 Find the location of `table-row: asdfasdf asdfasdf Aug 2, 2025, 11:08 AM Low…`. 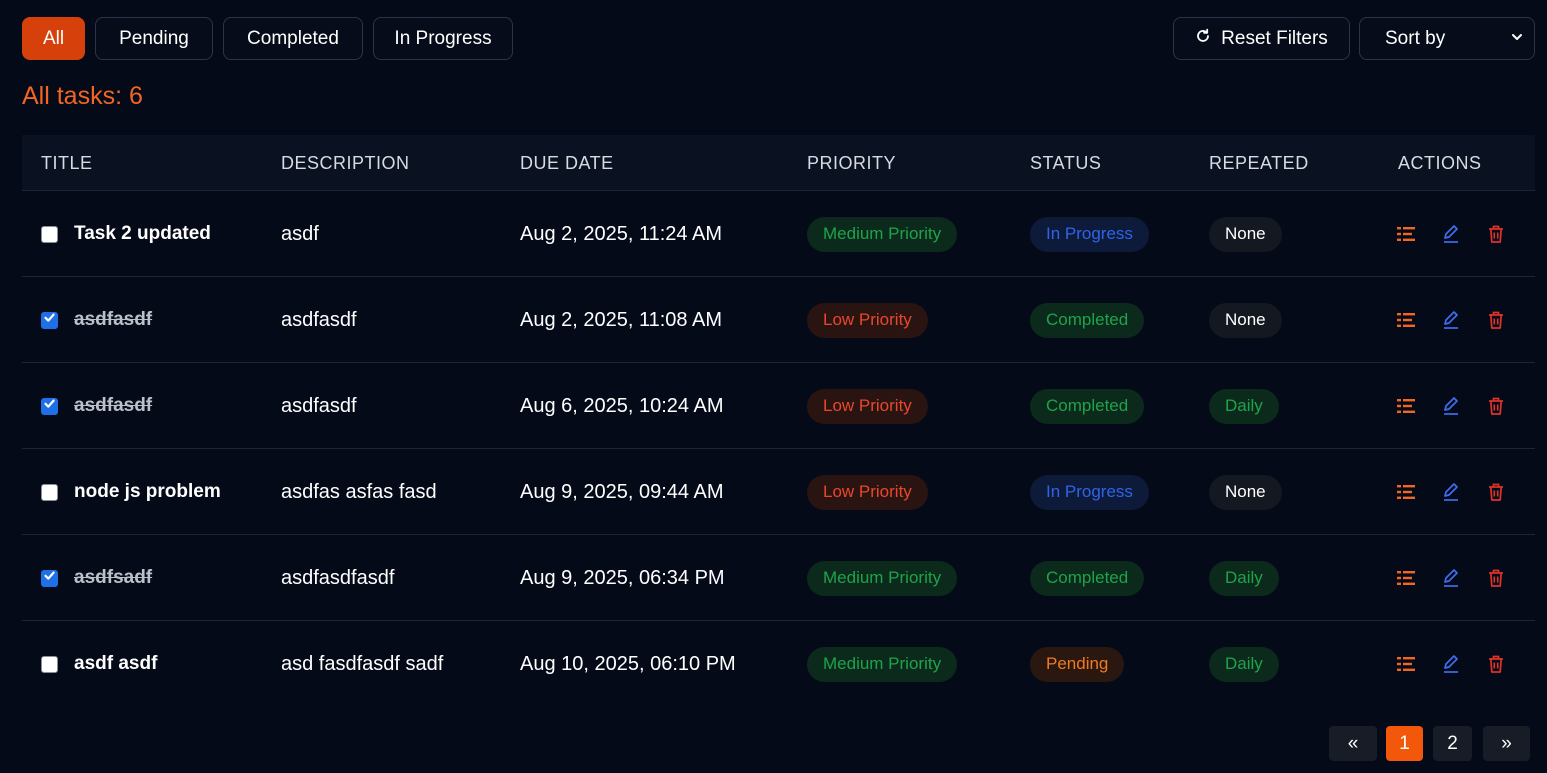

table-row: asdfasdf asdfasdf Aug 2, 2025, 11:08 AM Low… is located at coordinates (778, 320).